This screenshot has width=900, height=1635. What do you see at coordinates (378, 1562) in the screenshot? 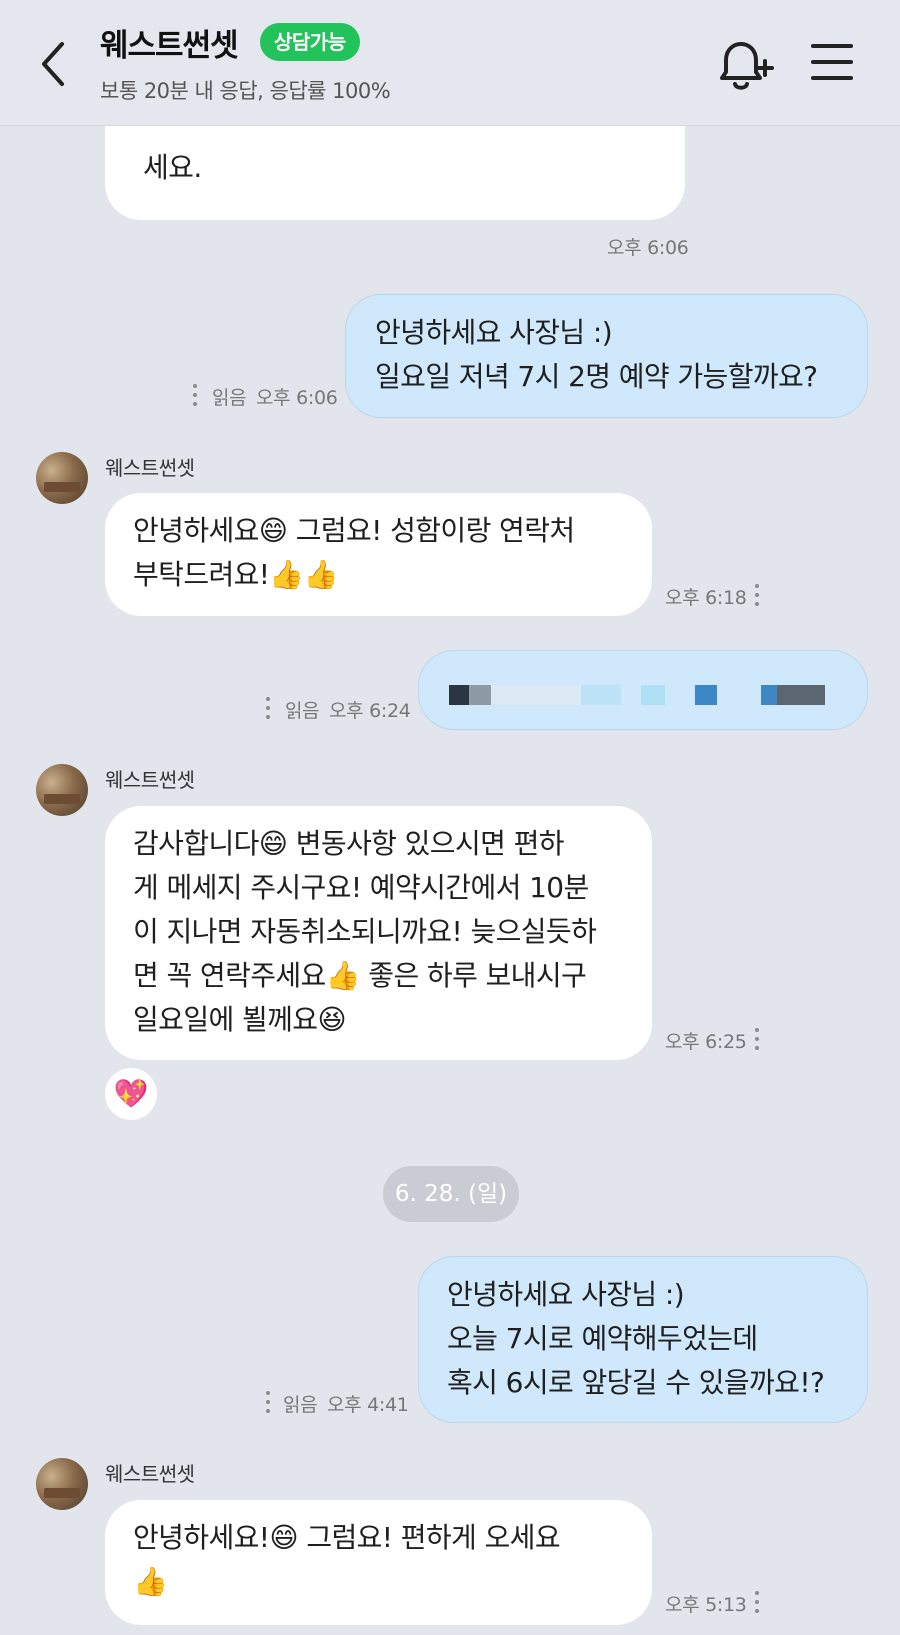
I see `message-bubble: 안녕하세요!😄 그럼요! 편하게 오세요 👍` at bounding box center [378, 1562].